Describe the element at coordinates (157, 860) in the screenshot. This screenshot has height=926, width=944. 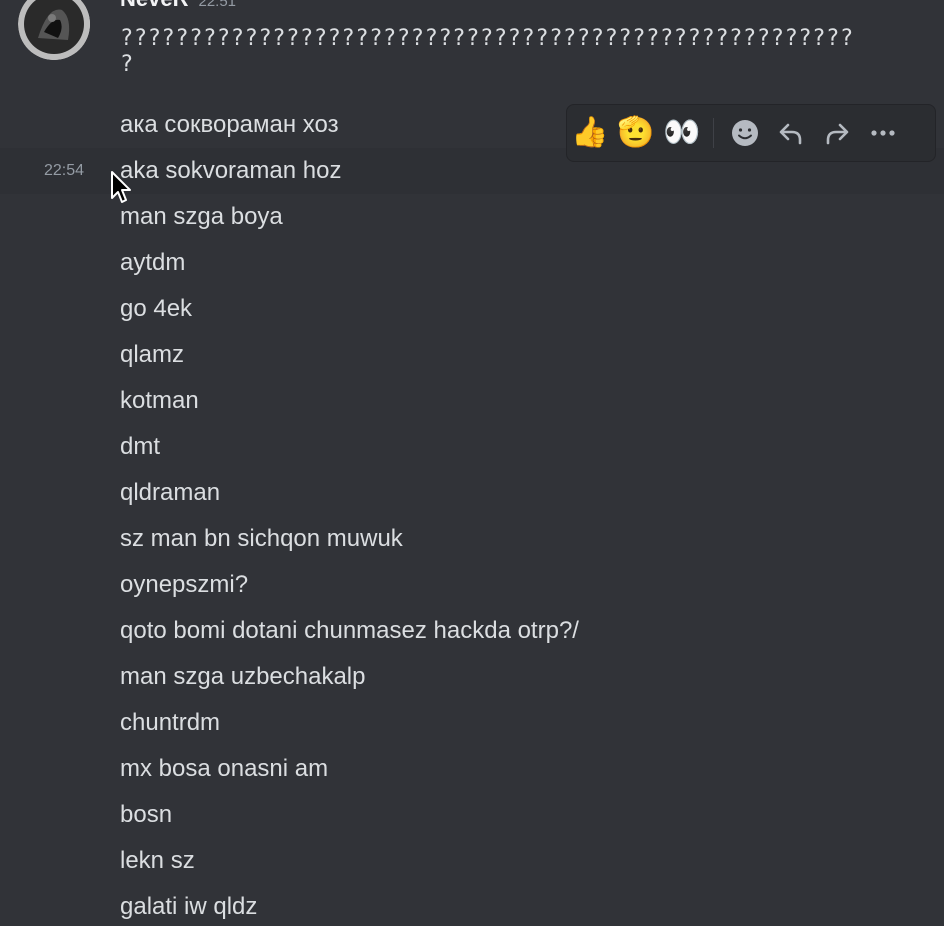
I see `message-text: lekn sz` at that location.